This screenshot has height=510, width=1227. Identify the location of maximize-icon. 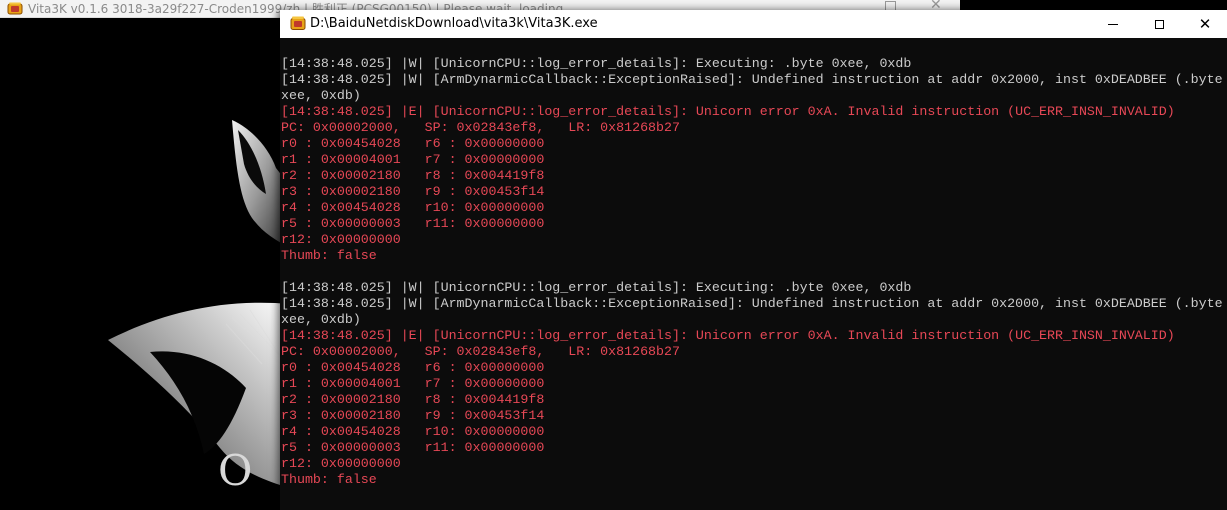
(1159, 24).